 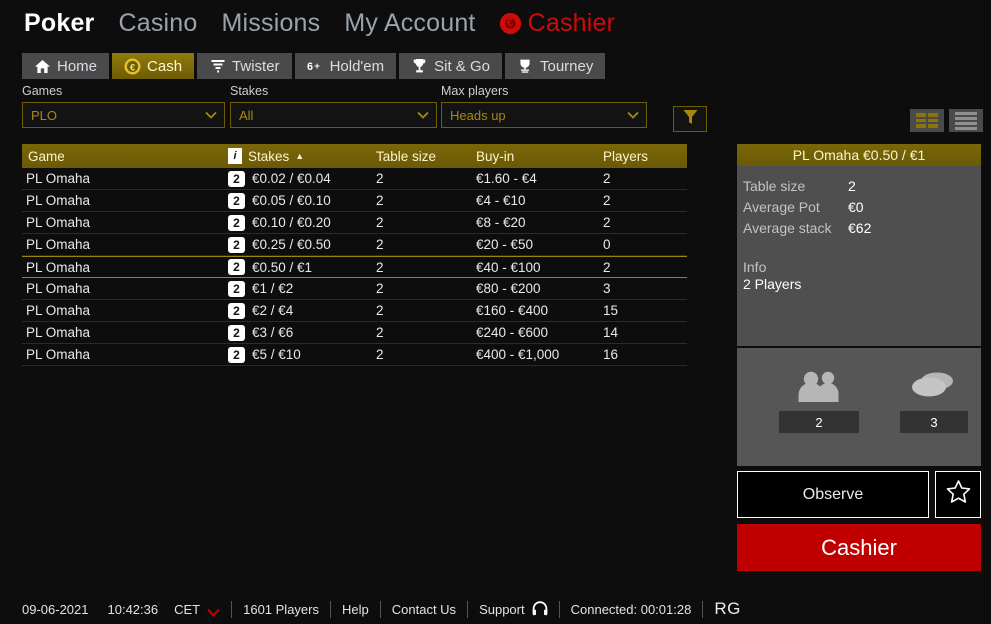 I want to click on nav-item-cashier: Cashier, so click(x=557, y=23).